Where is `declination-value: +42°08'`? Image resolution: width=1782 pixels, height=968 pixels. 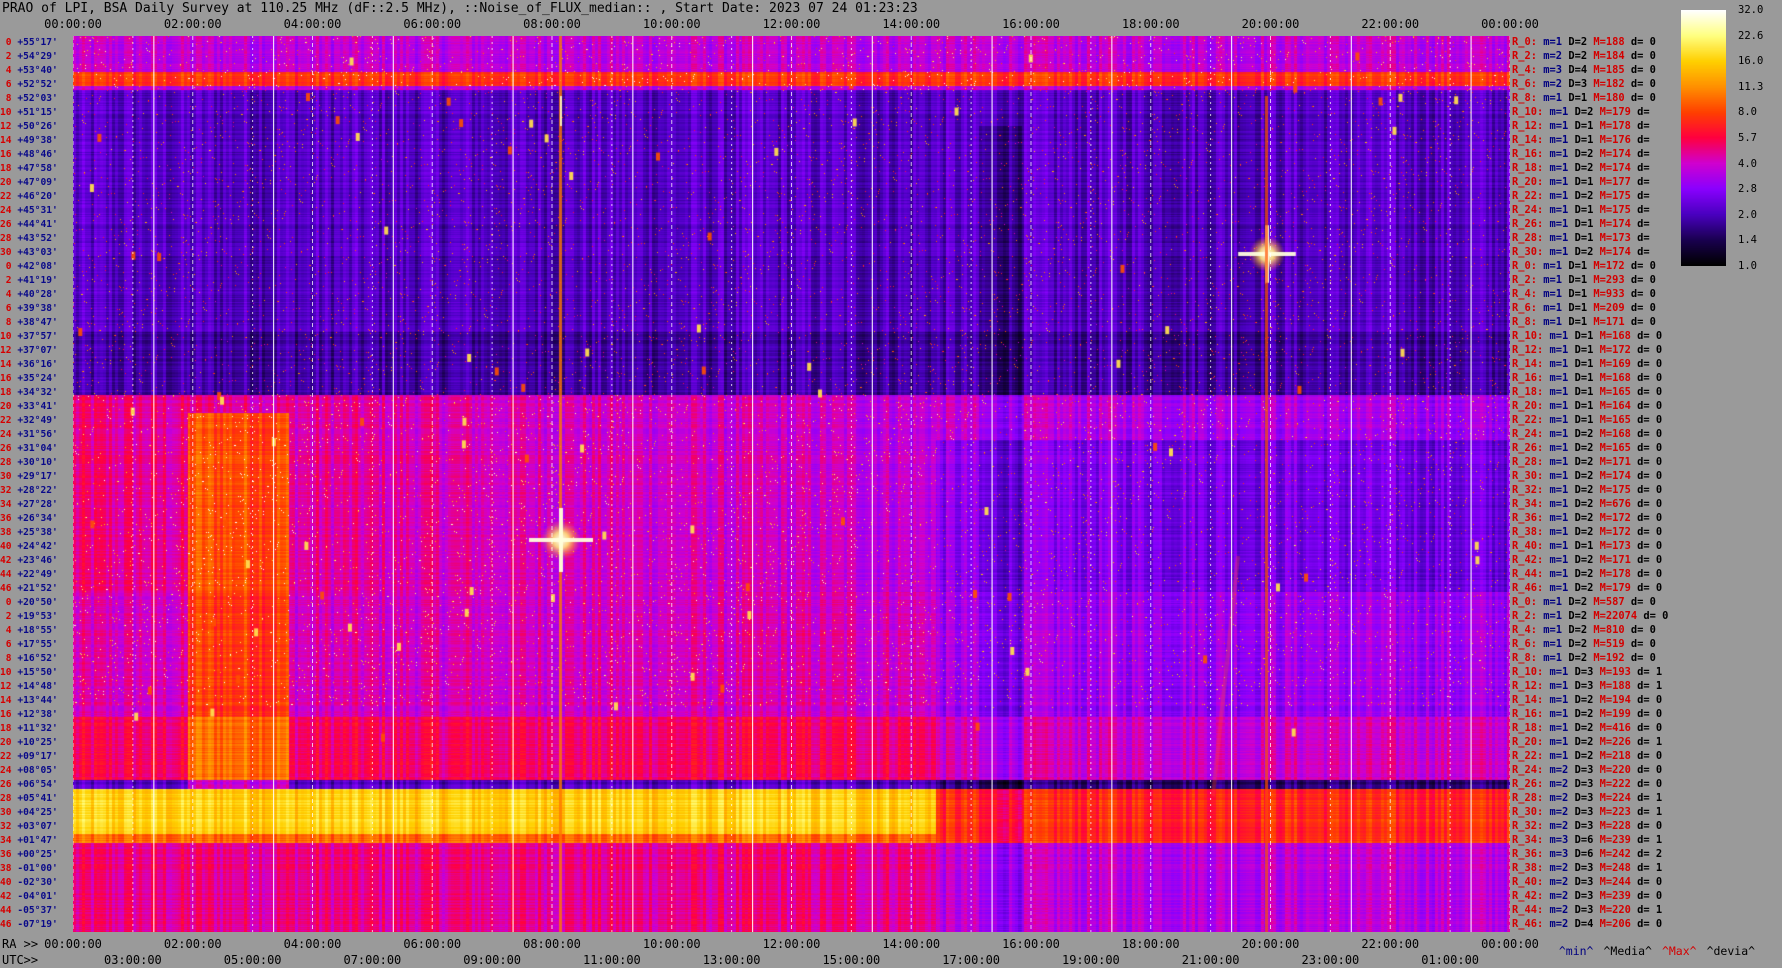
declination-value: +42°08' is located at coordinates (34, 266).